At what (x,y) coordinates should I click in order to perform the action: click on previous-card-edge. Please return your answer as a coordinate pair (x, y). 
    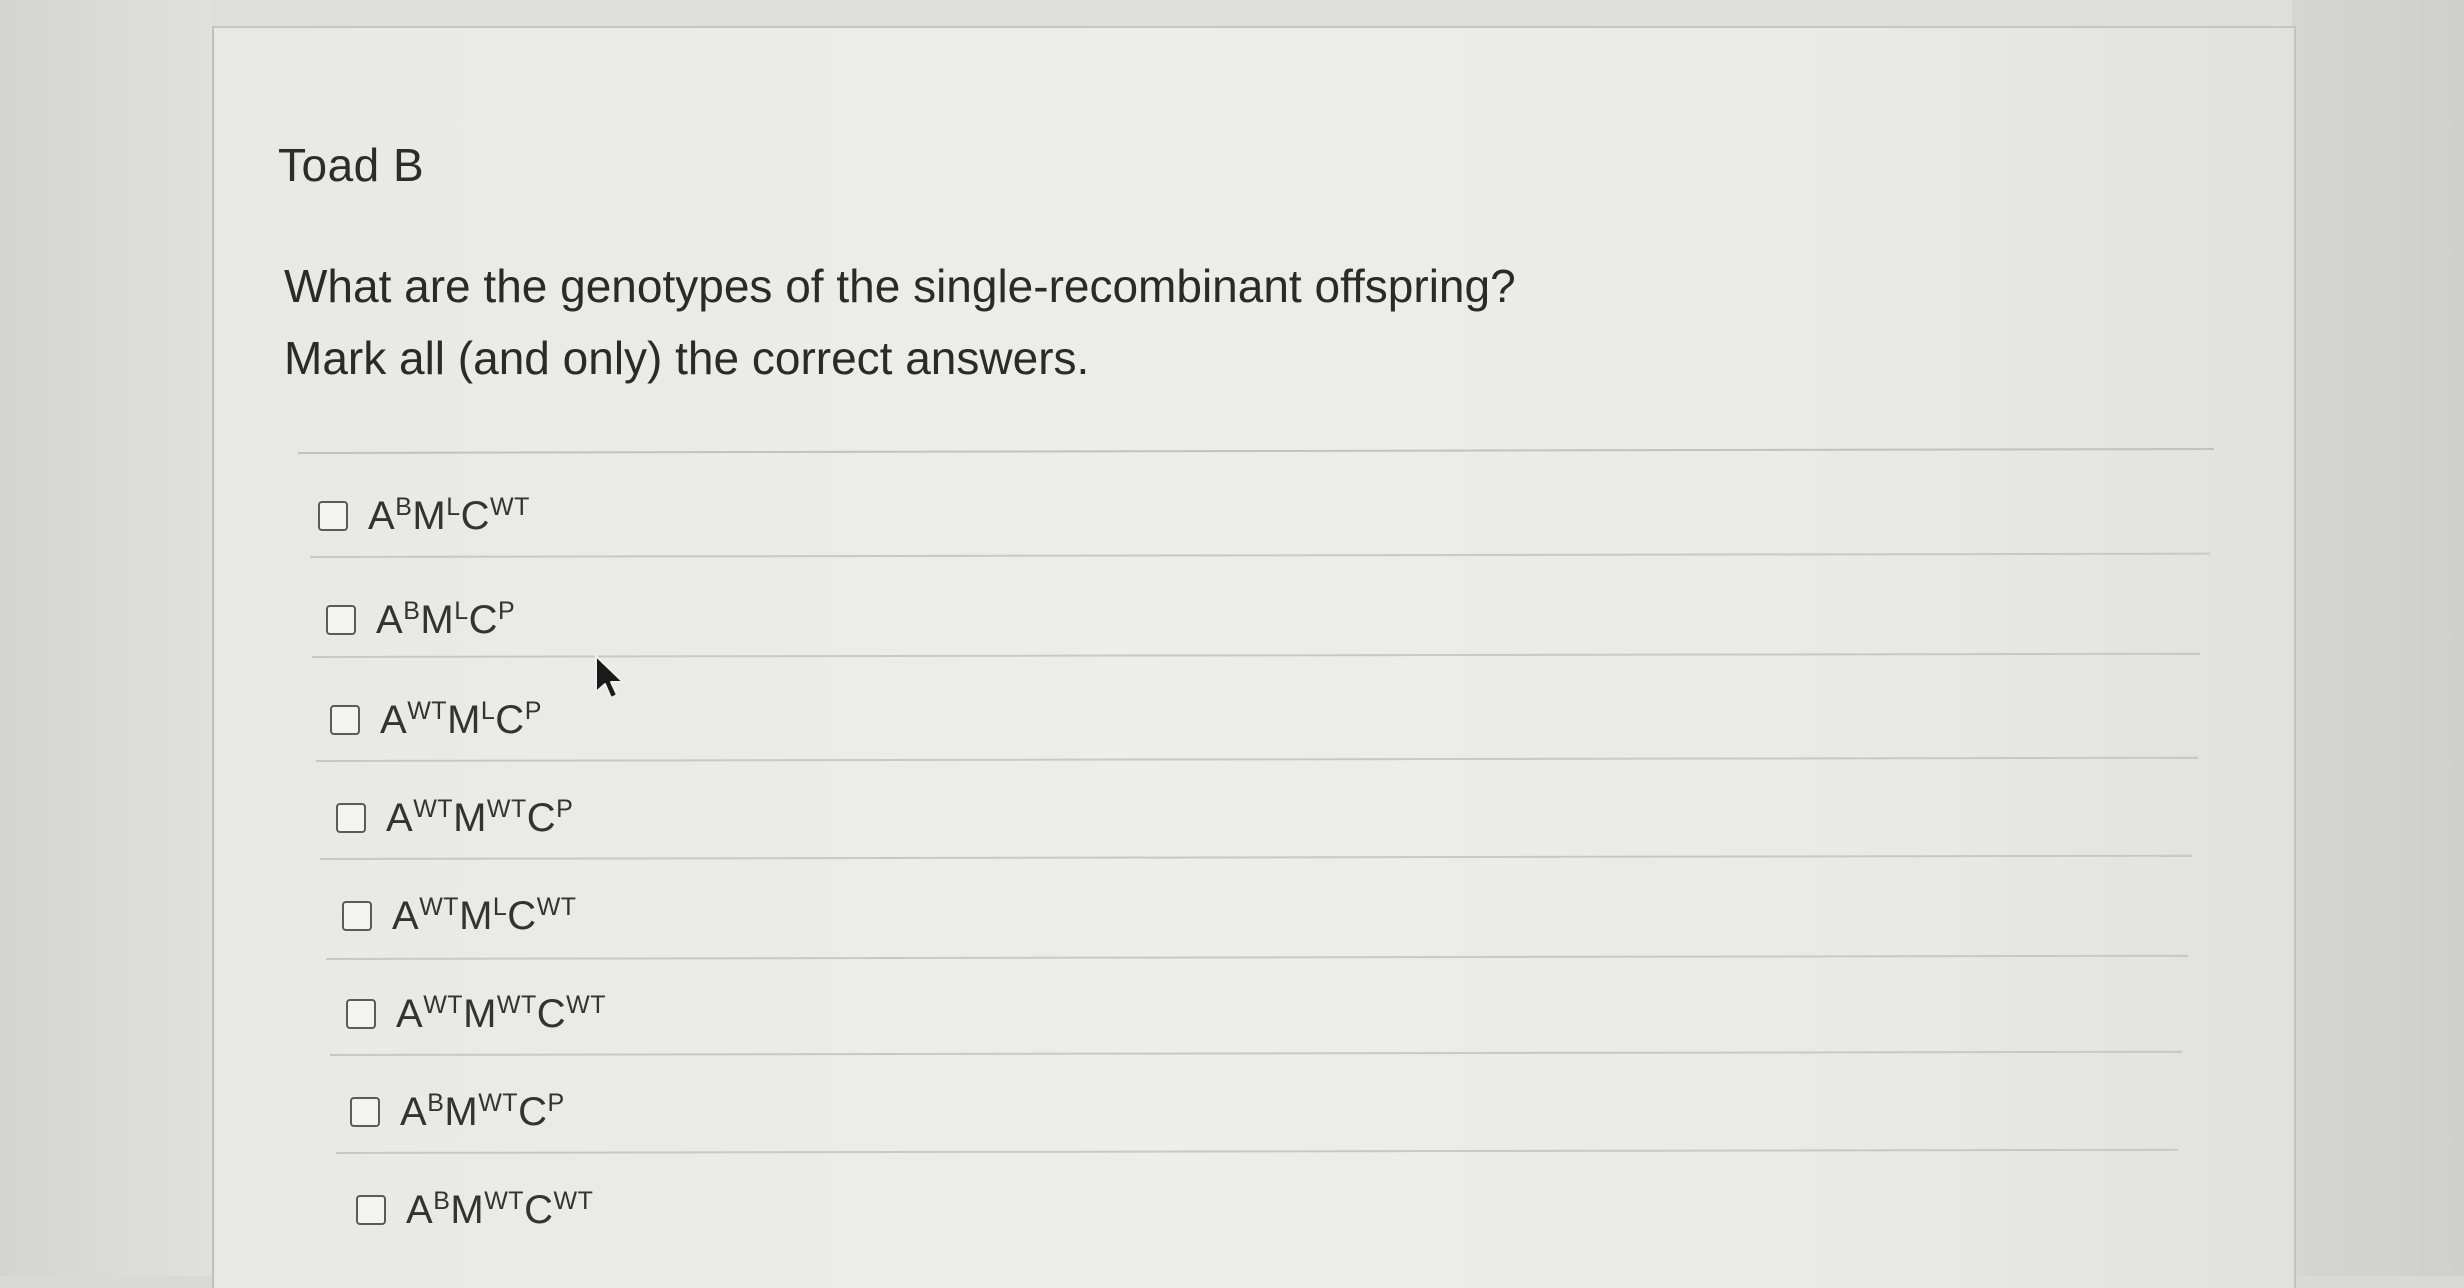
    Looking at the image, I should click on (1252, 13).